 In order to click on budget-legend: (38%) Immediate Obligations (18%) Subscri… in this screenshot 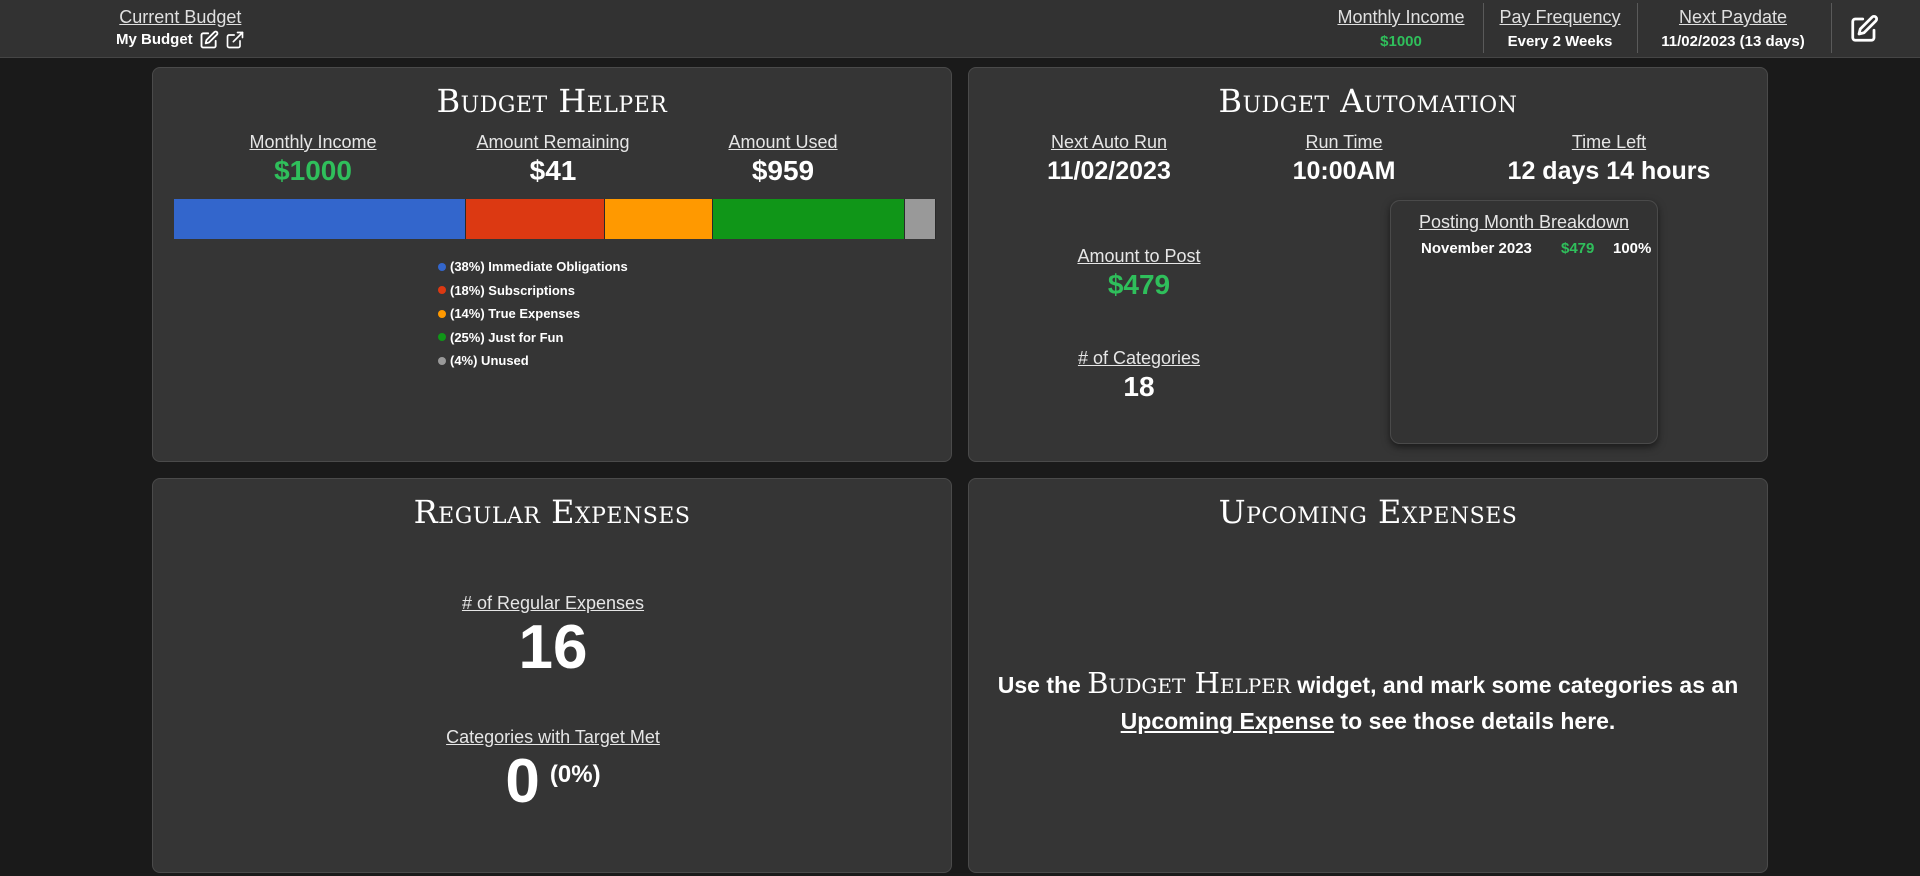, I will do `click(533, 314)`.